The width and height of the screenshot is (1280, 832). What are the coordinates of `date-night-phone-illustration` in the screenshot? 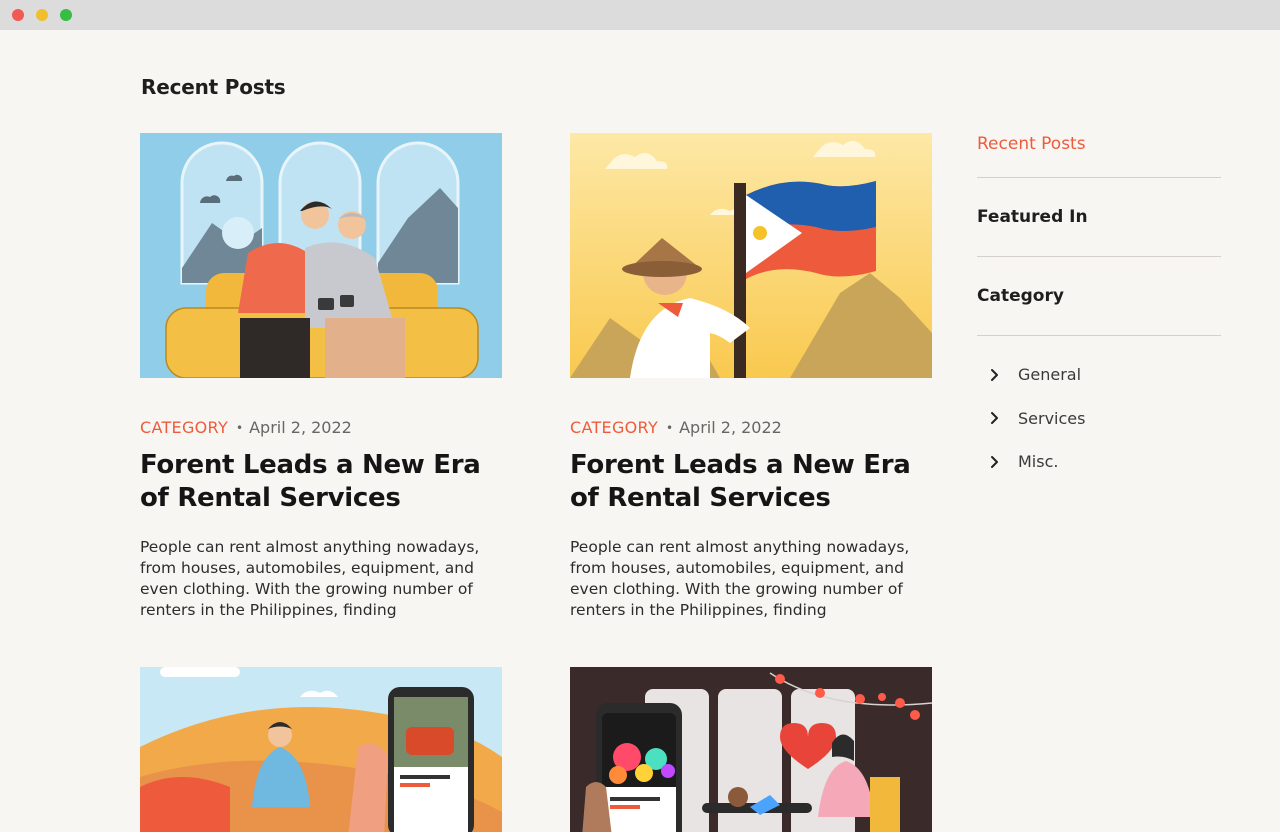 It's located at (751, 749).